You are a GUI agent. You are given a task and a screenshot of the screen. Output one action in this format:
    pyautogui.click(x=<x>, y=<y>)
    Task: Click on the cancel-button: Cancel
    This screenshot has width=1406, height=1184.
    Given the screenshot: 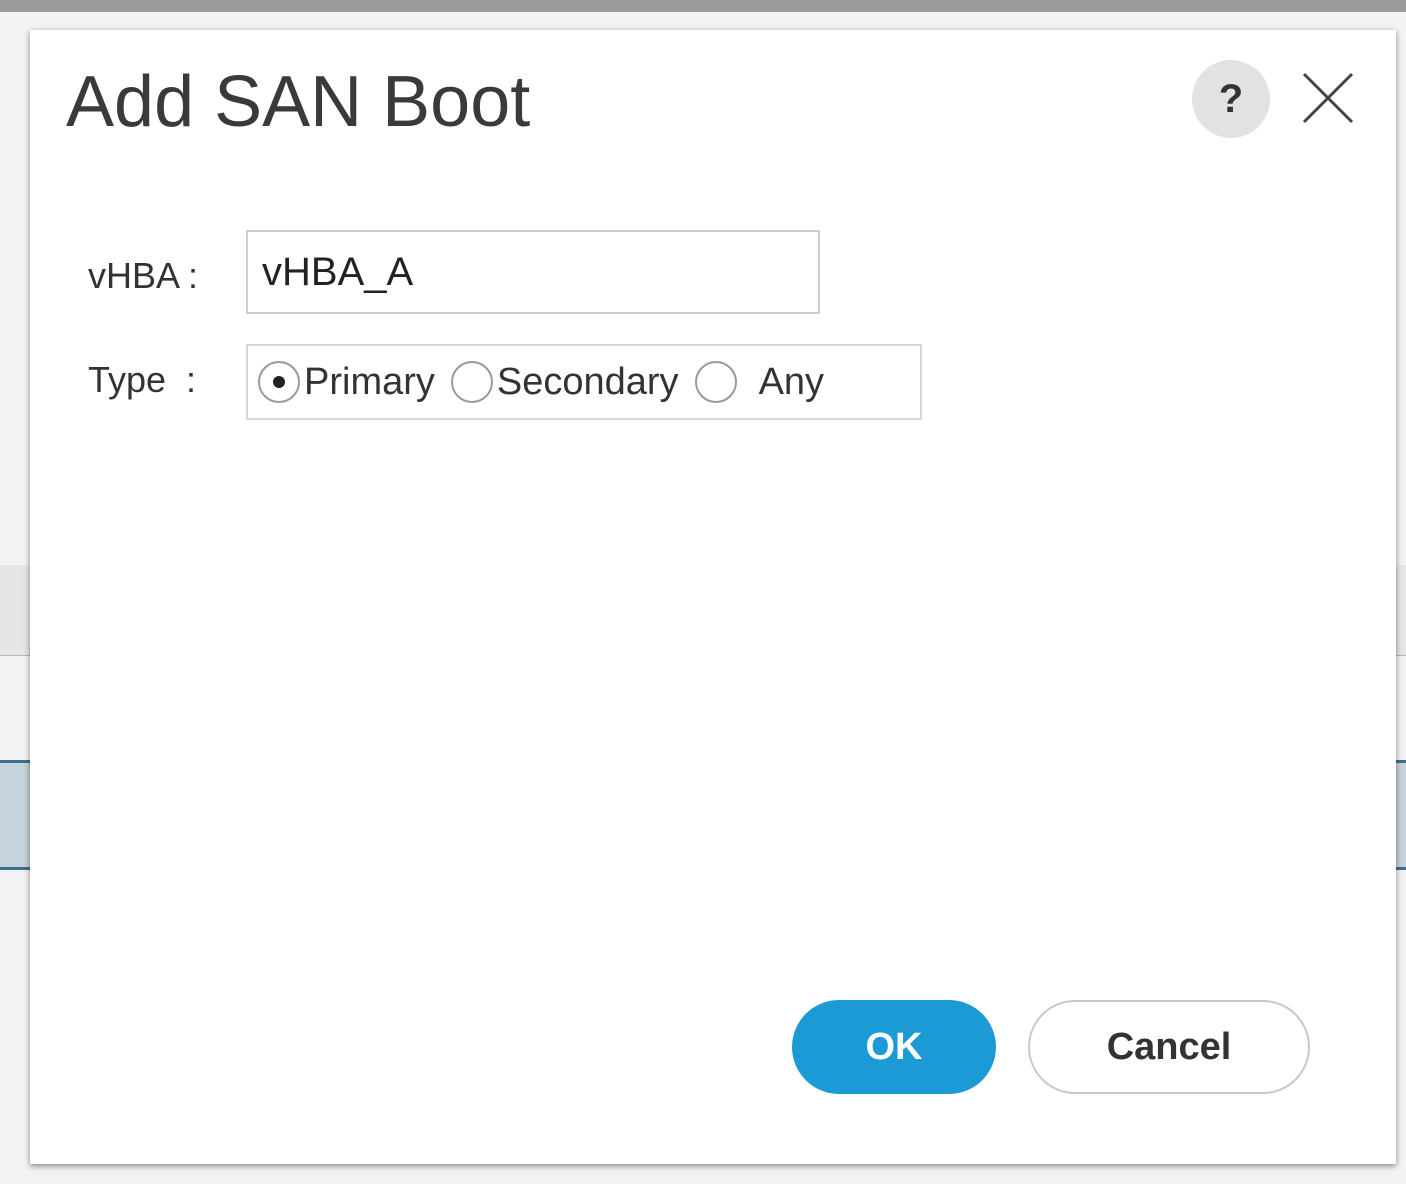 What is the action you would take?
    pyautogui.click(x=1169, y=1047)
    